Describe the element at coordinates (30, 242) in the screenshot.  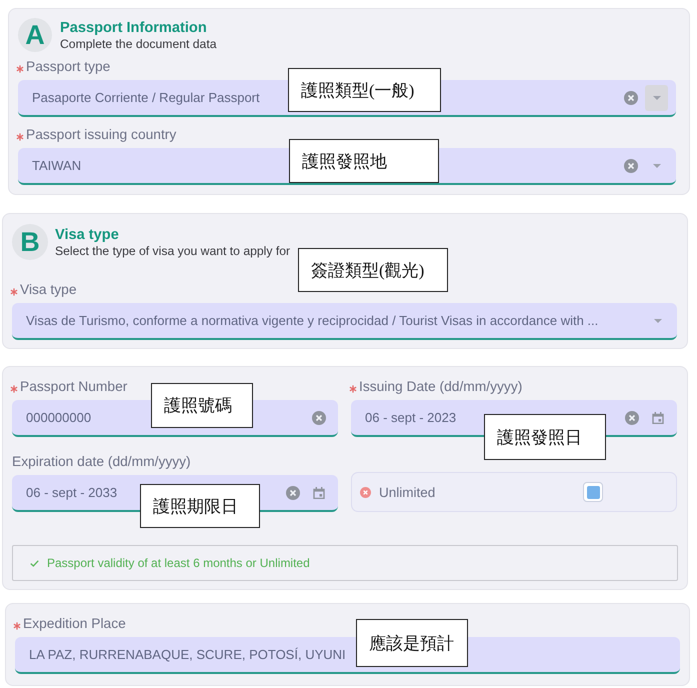
I see `step-marker: B` at that location.